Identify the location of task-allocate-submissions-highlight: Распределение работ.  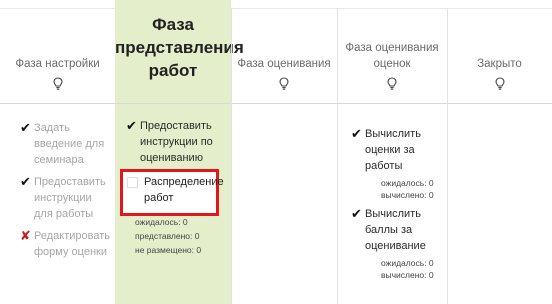
(172, 192).